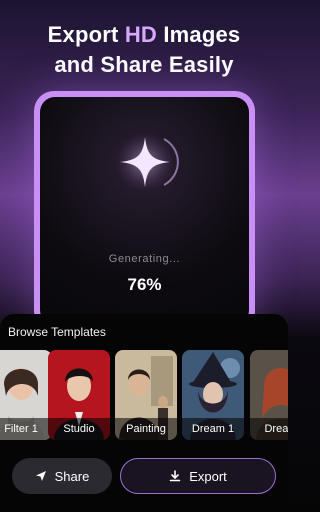 This screenshot has width=320, height=512. What do you see at coordinates (72, 476) in the screenshot?
I see `share-label: Share` at bounding box center [72, 476].